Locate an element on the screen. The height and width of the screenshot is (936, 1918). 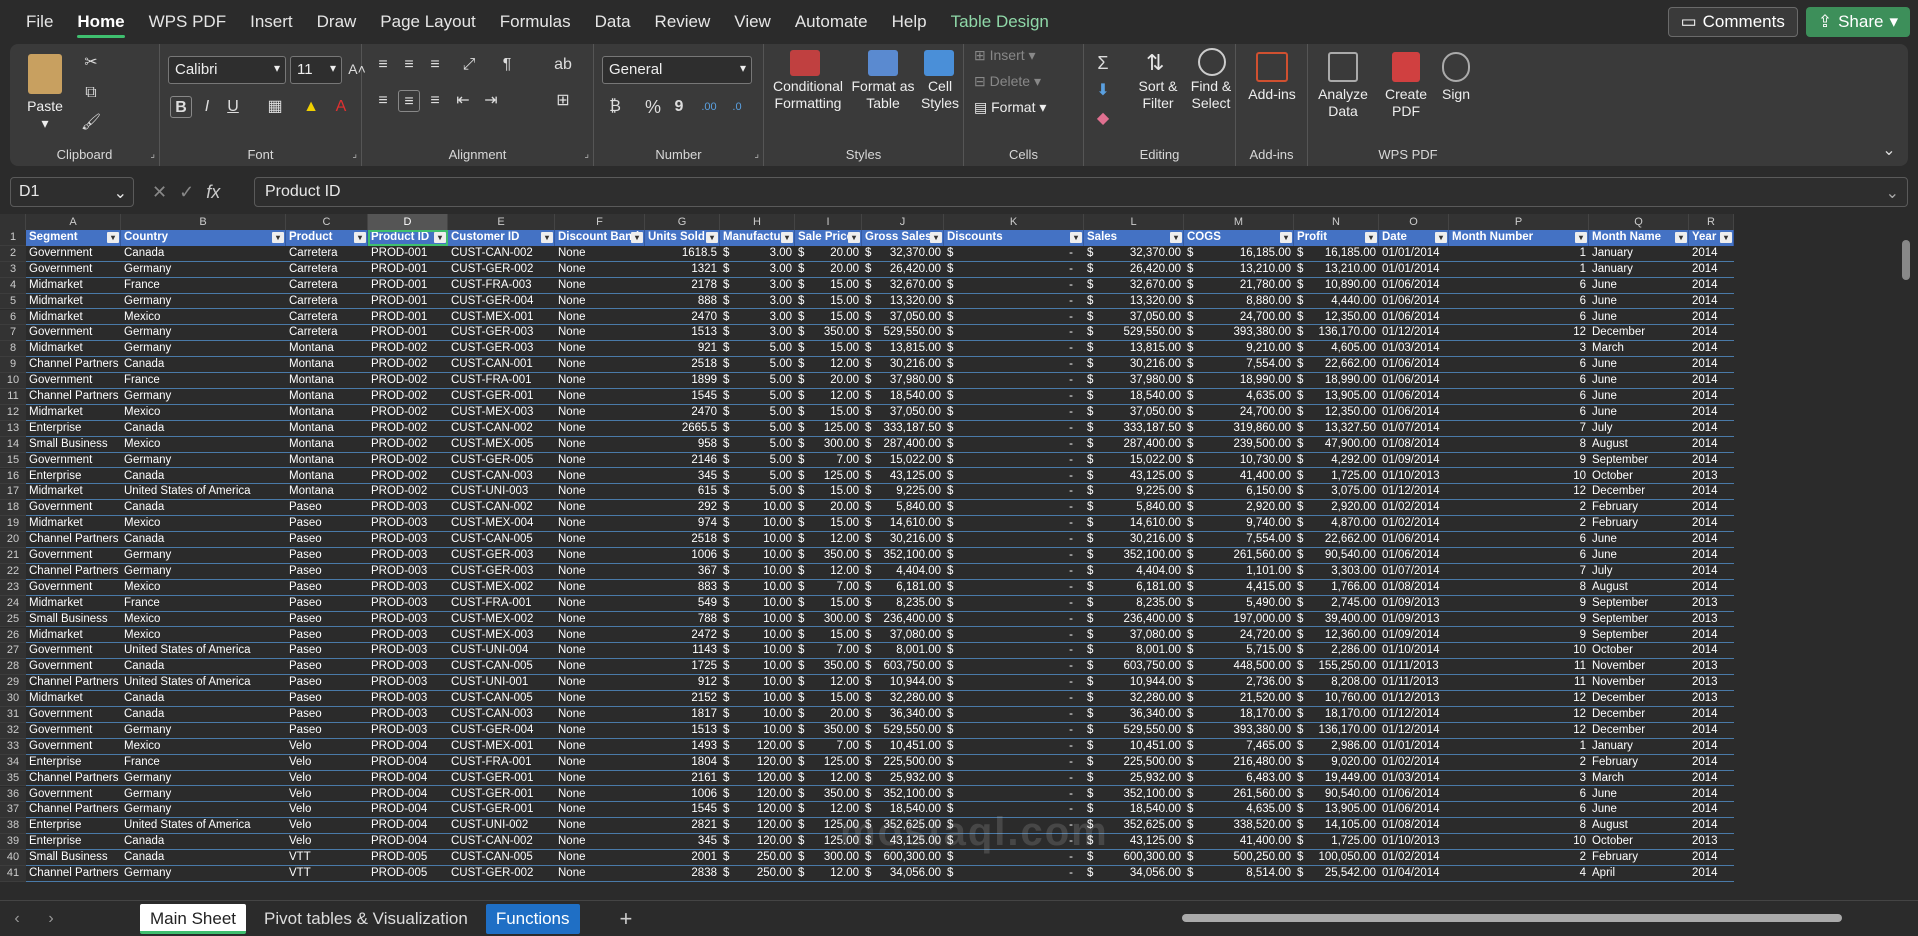
table-cell: CUST-FRA-001 is located at coordinates (501, 381).